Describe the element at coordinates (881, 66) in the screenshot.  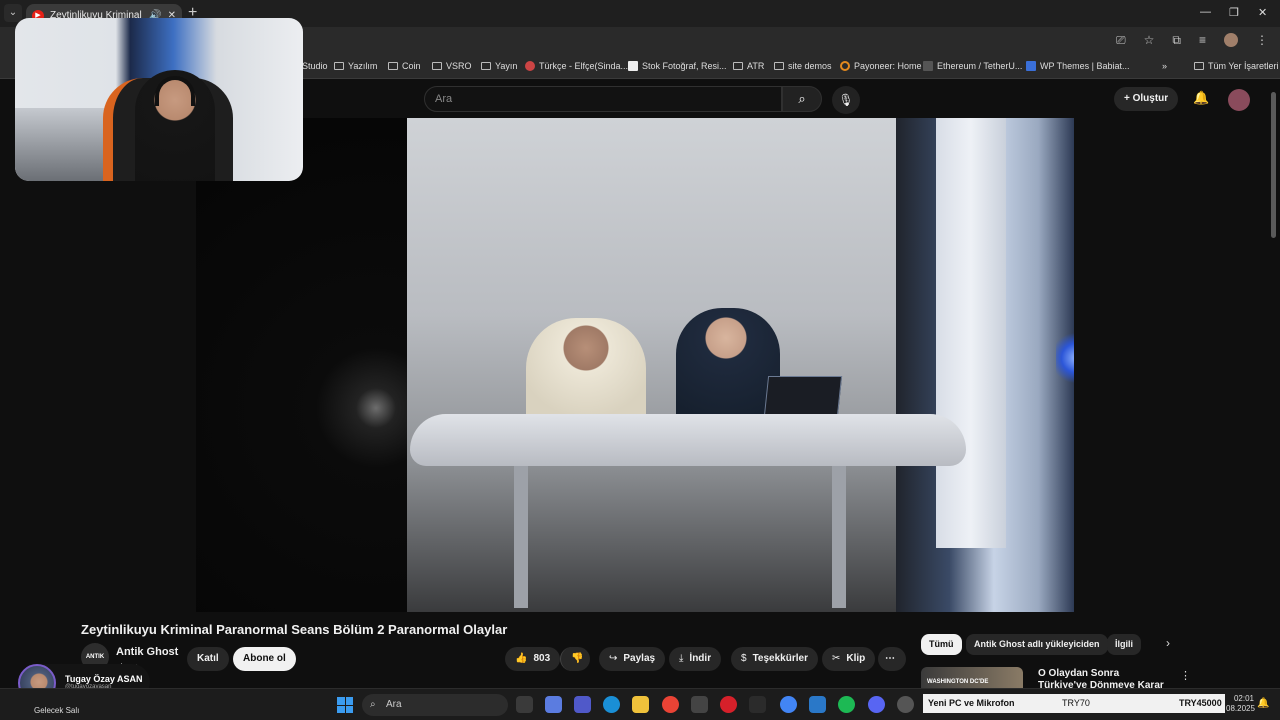
I see `bookmark-item: Payoneer: Home` at that location.